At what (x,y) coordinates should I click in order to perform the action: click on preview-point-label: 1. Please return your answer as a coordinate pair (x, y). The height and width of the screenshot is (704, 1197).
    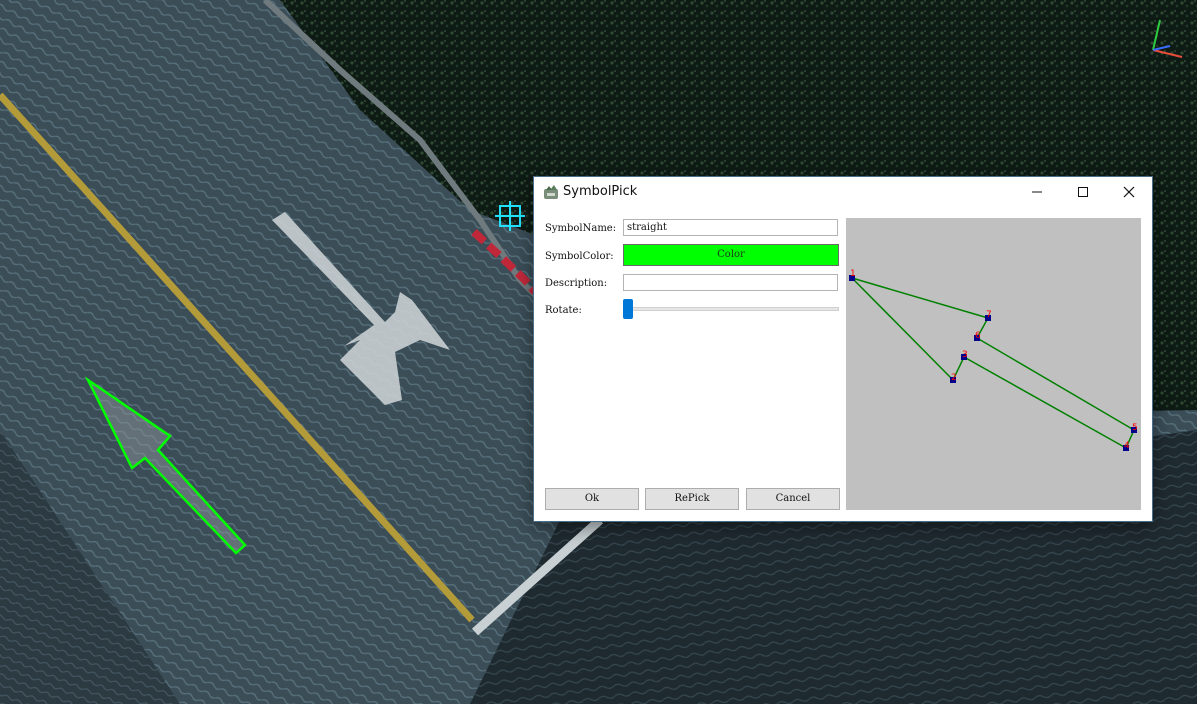
    Looking at the image, I should click on (853, 274).